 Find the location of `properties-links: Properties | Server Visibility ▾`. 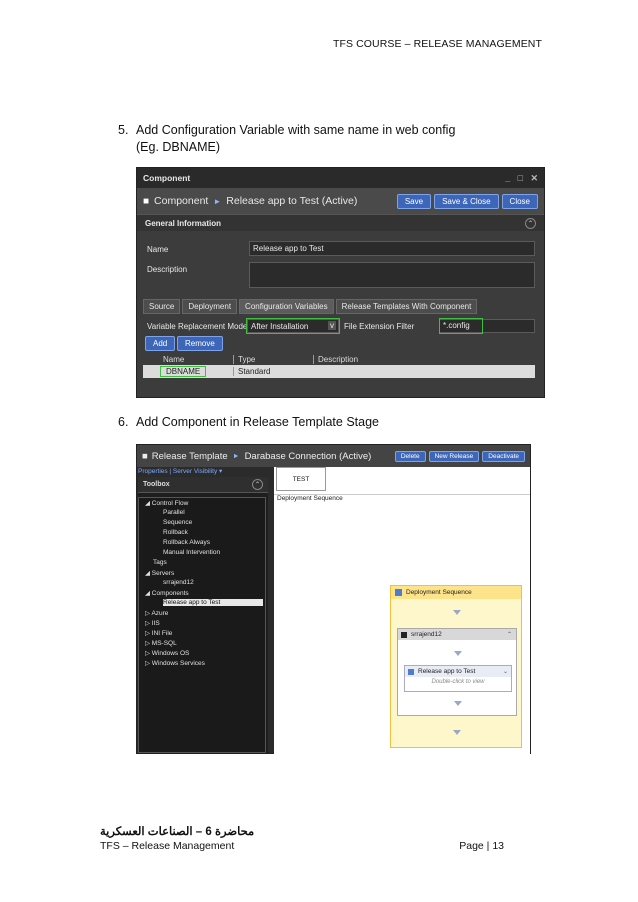

properties-links: Properties | Server Visibility ▾ is located at coordinates (180, 471).